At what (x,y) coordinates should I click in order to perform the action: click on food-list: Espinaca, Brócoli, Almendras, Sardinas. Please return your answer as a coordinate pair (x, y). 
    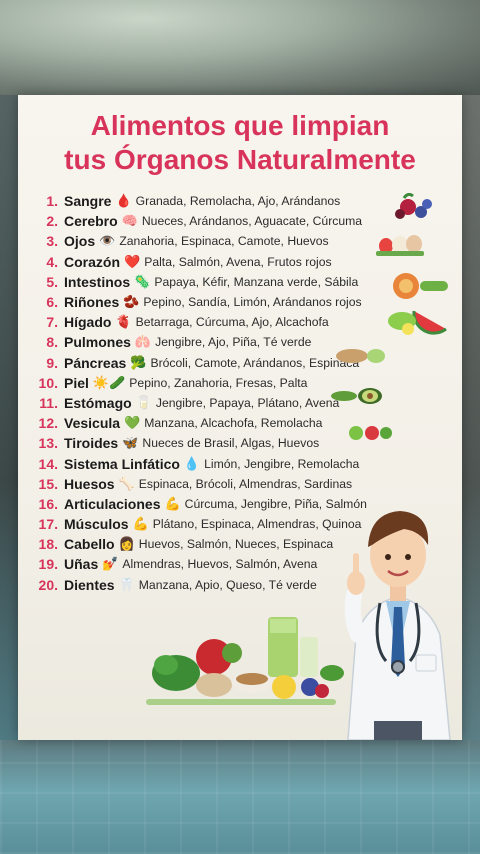
    Looking at the image, I should click on (245, 483).